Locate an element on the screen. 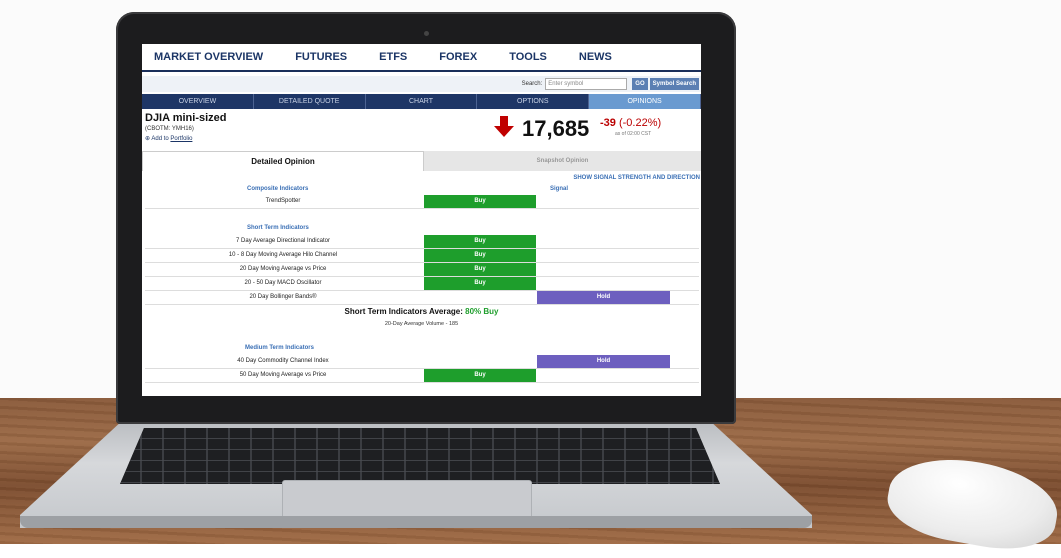 The height and width of the screenshot is (558, 1061). add-to-portfolio: ⊕ Add to Portfolio is located at coordinates (168, 138).